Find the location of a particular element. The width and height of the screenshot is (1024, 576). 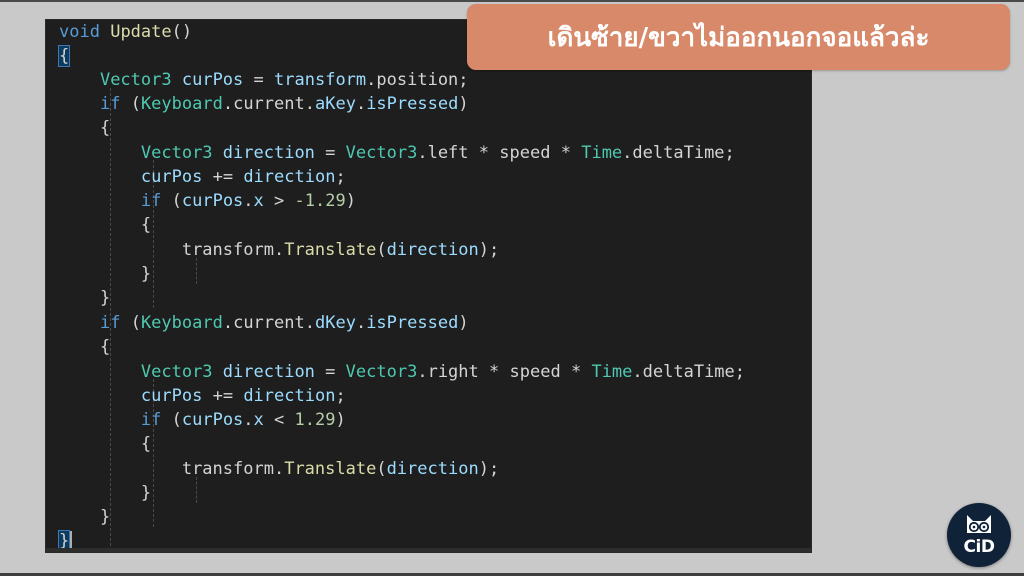

code-line: if (curPos.x > -1.29) is located at coordinates (248, 201).